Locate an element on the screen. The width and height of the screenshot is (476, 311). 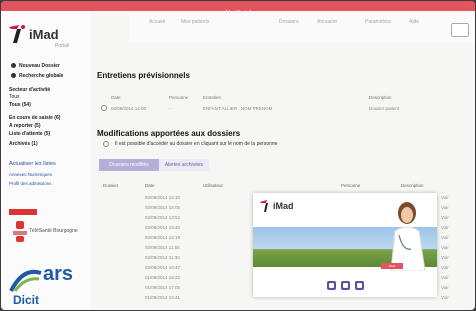
section-title-modifications: Modifications apportées aux dossiers is located at coordinates (169, 133).